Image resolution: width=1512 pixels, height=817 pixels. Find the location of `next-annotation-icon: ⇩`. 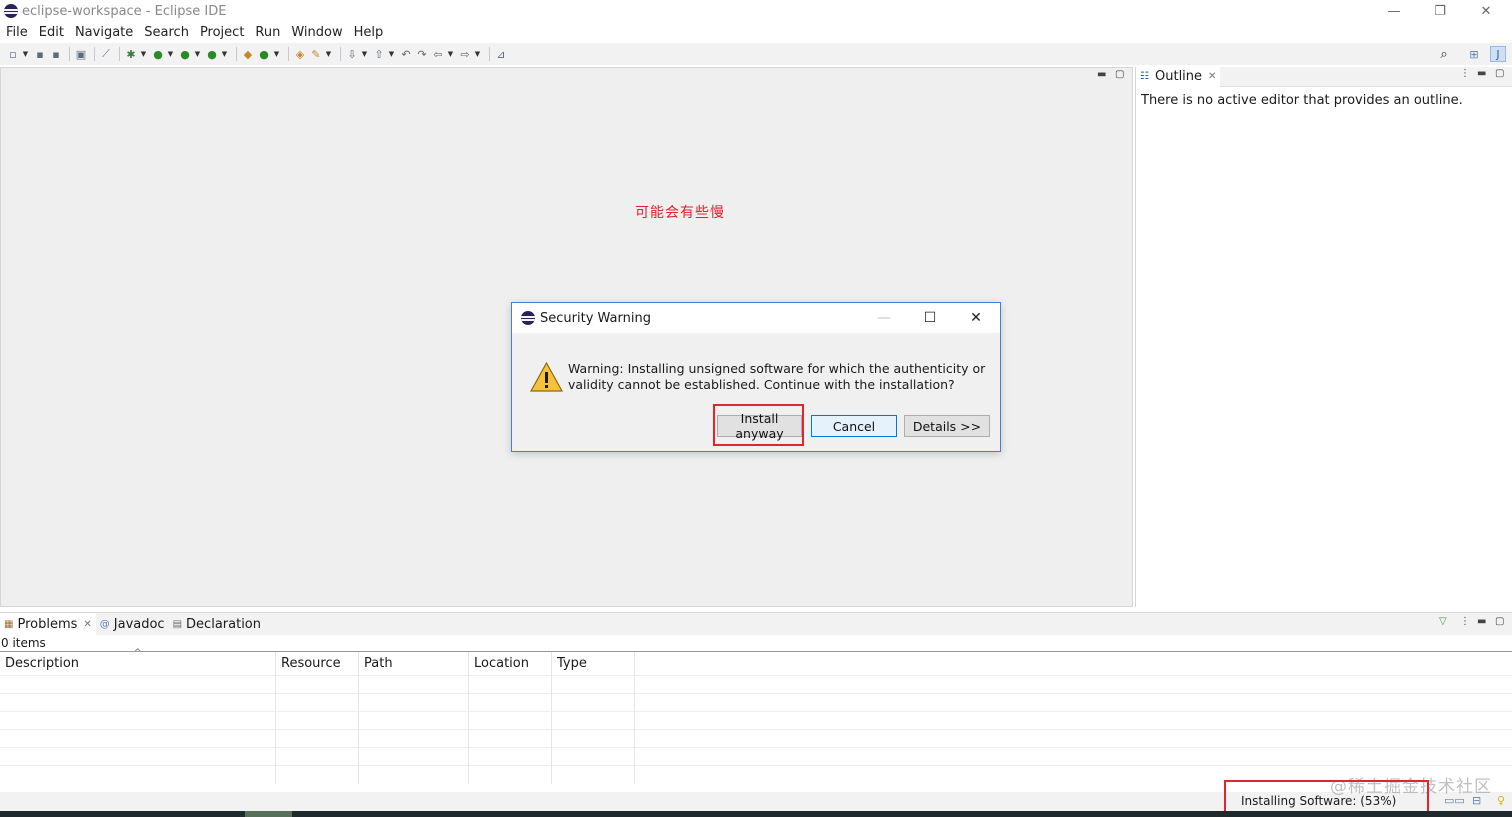

next-annotation-icon: ⇩ is located at coordinates (352, 54).